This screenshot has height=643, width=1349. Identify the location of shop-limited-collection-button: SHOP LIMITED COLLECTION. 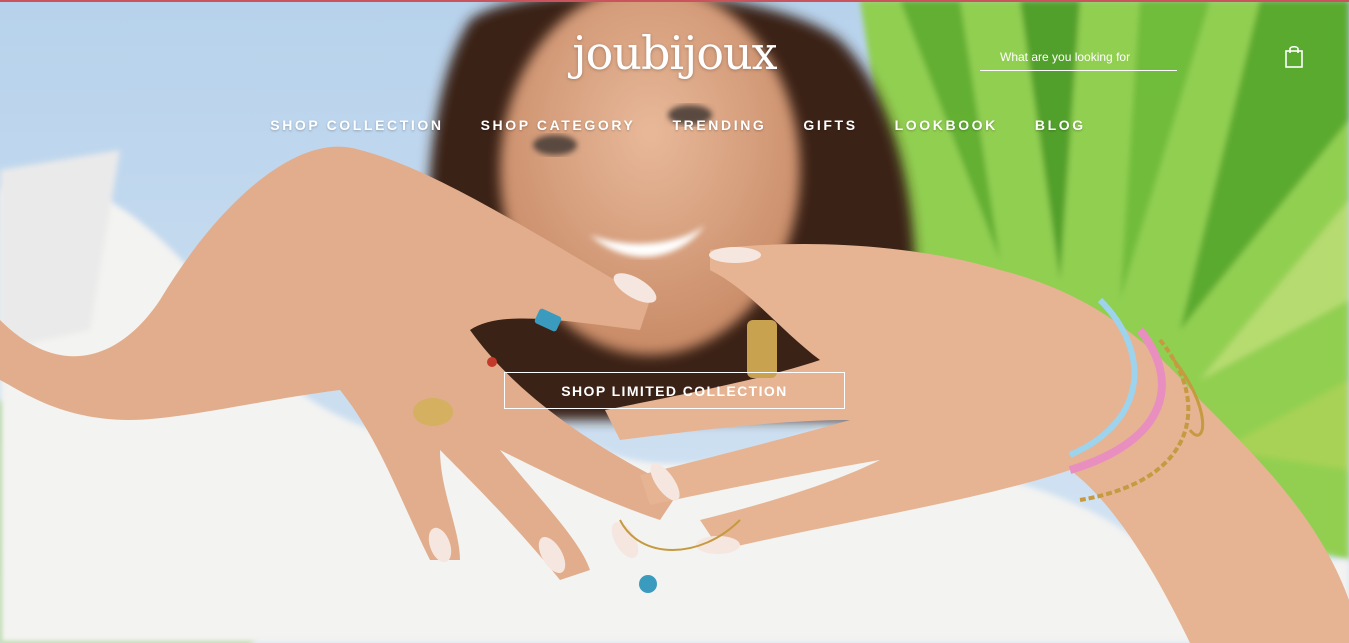
(674, 390).